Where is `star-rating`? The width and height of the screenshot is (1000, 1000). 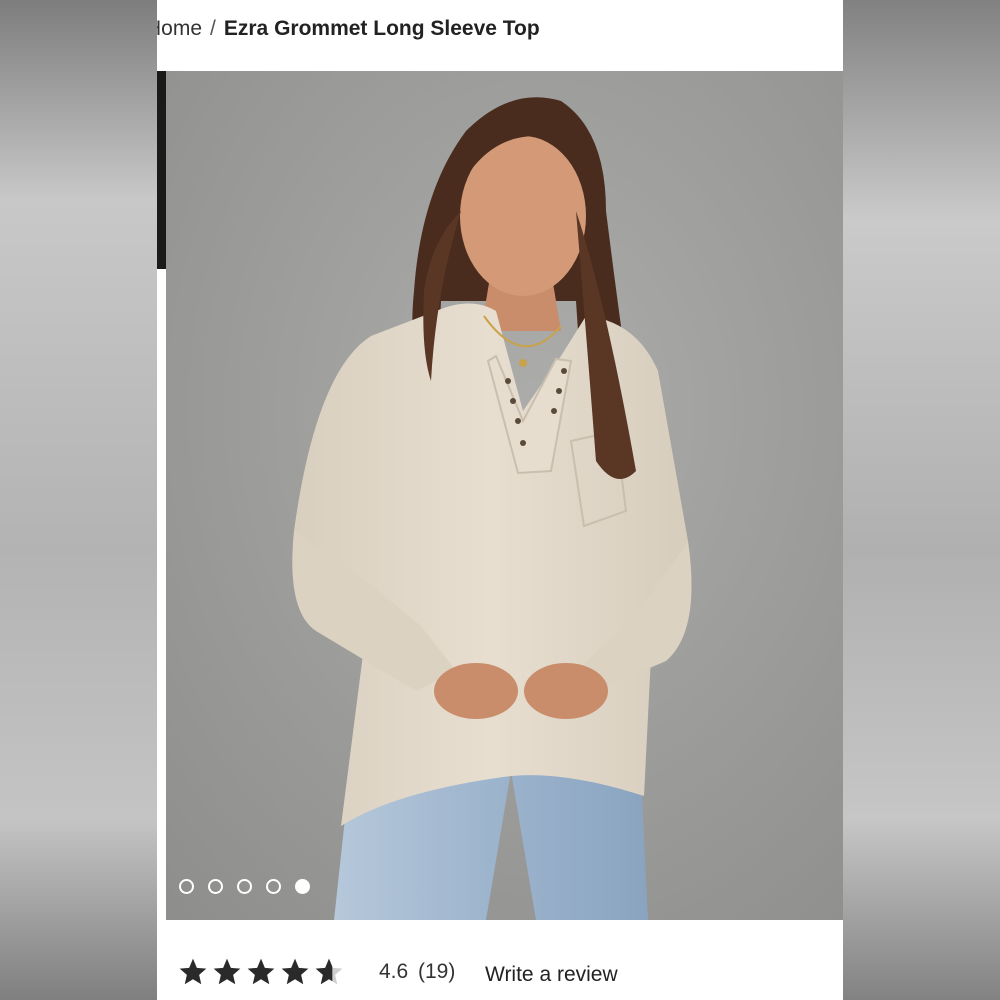 star-rating is located at coordinates (261, 972).